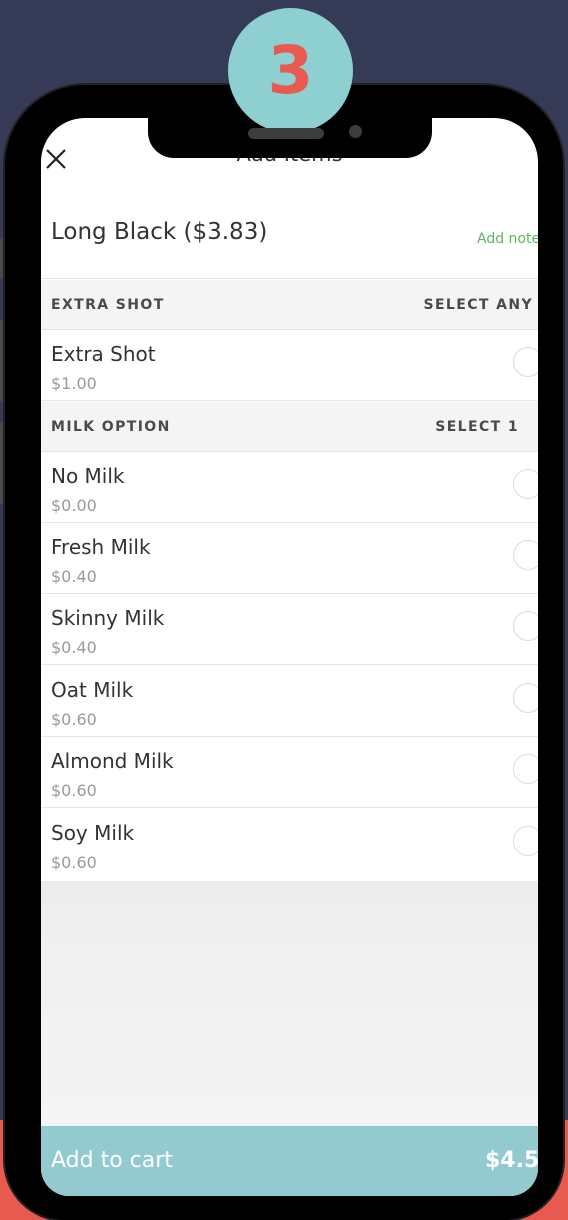  What do you see at coordinates (112, 1160) in the screenshot?
I see `add-to-cart-label: Add to cart` at bounding box center [112, 1160].